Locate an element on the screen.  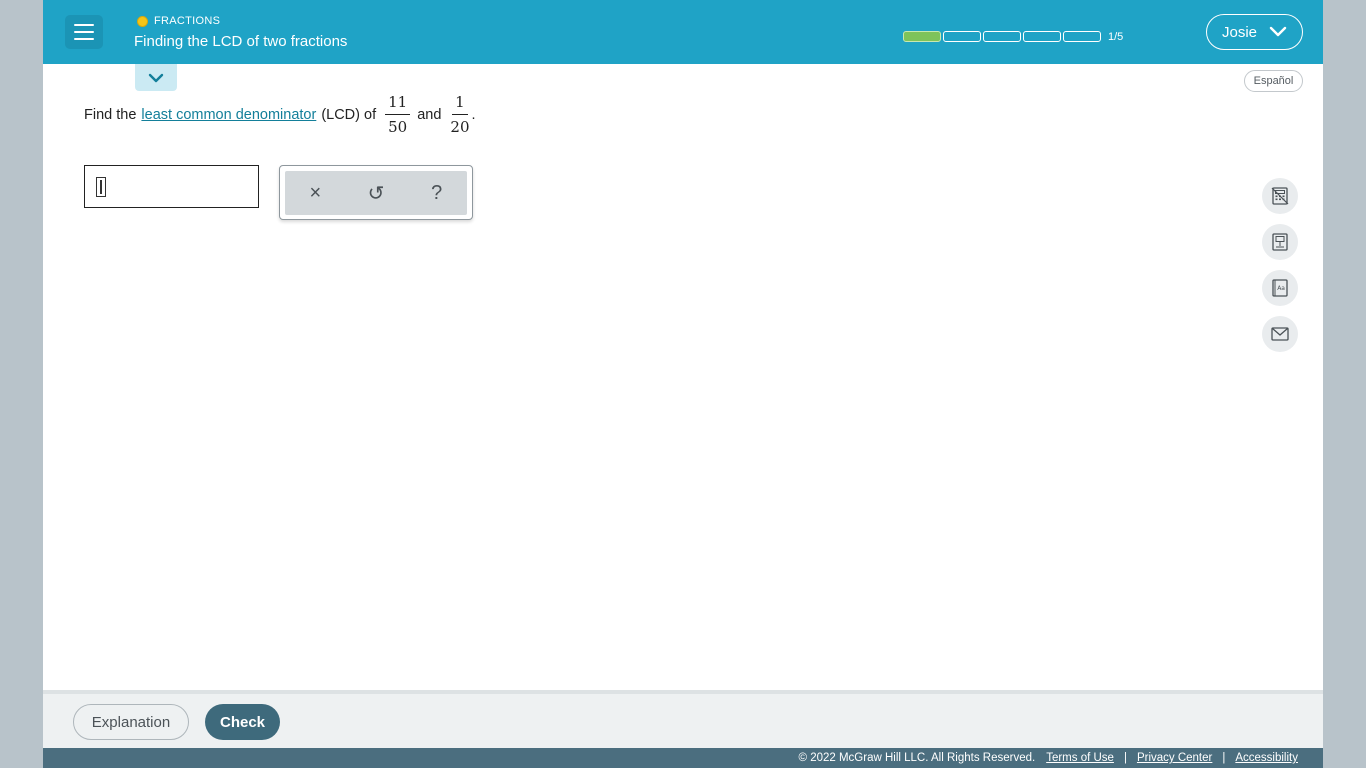
answer-input is located at coordinates (171, 186).